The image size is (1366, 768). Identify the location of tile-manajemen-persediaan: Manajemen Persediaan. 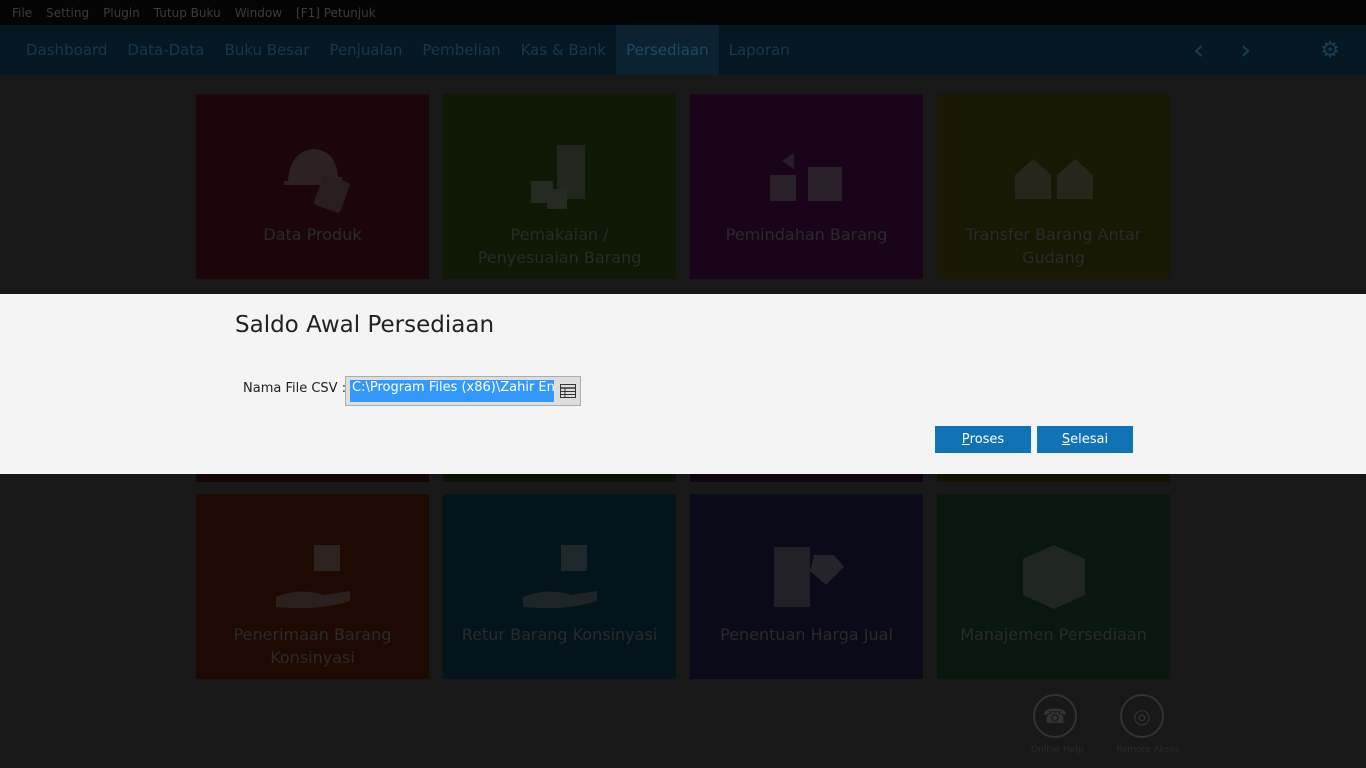
(1053, 586).